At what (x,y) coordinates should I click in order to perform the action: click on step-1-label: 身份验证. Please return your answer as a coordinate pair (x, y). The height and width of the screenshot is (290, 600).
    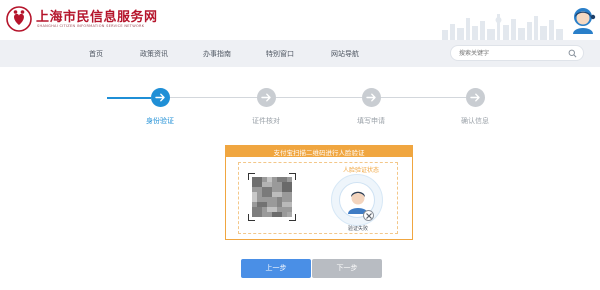
    Looking at the image, I should click on (160, 121).